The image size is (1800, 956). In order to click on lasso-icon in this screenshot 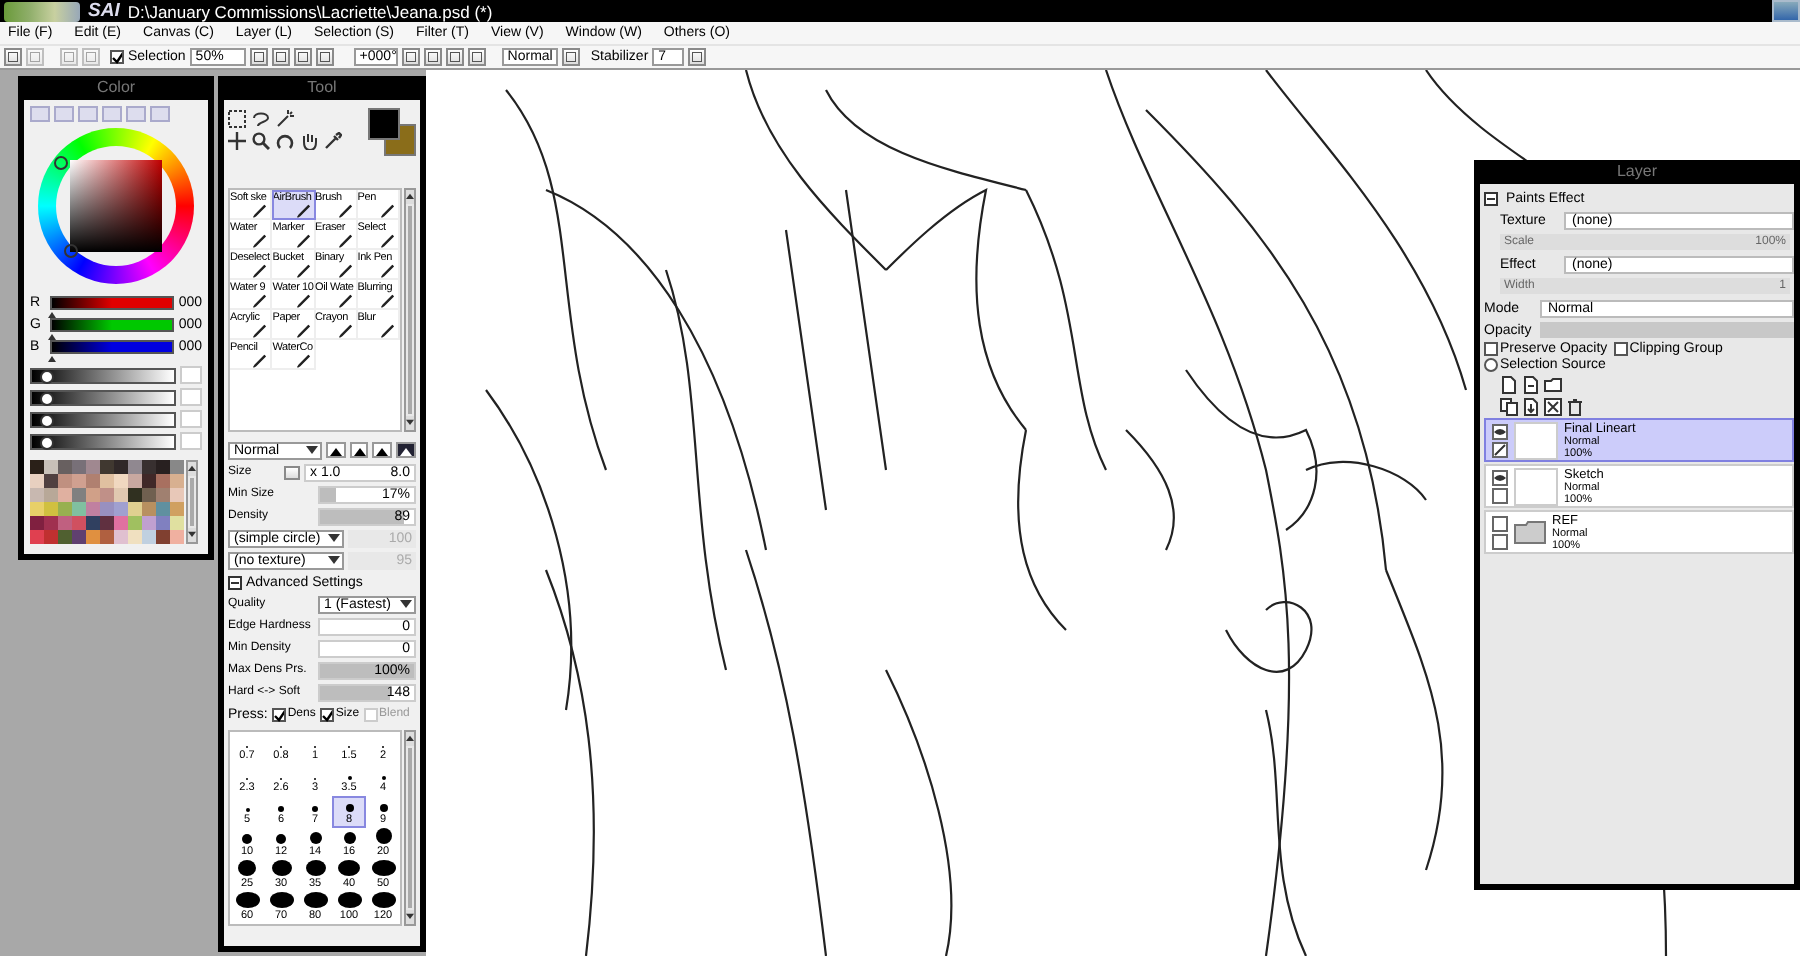, I will do `click(261, 119)`.